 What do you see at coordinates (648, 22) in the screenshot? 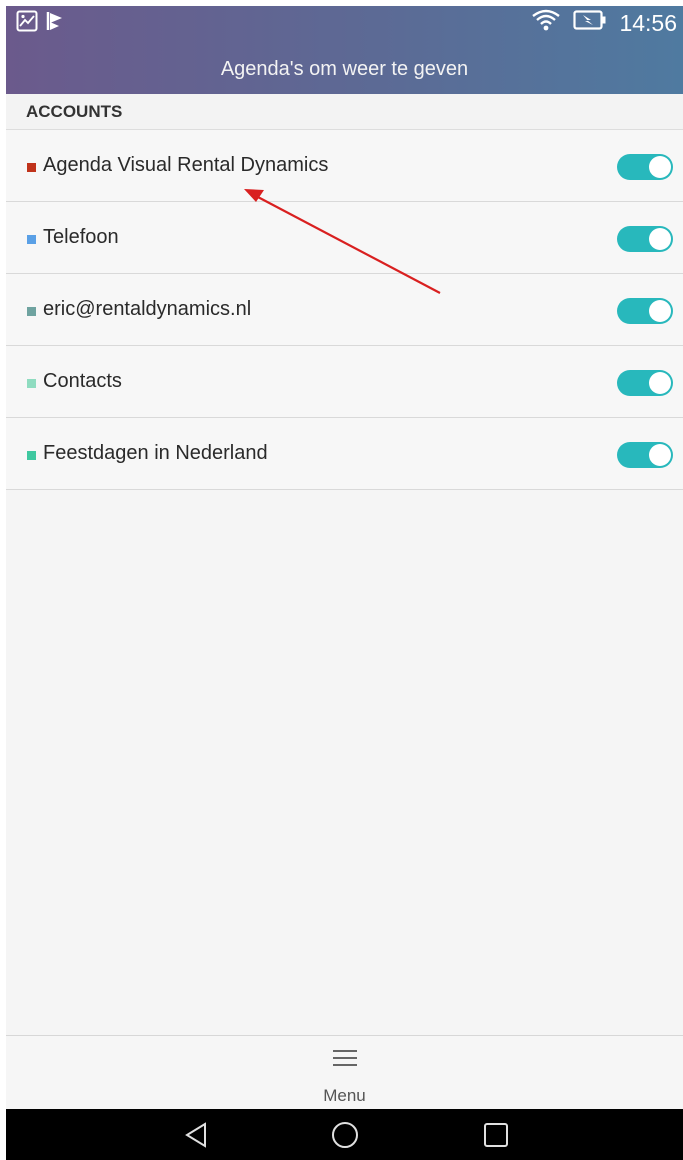
I see `status-time: 14:56` at bounding box center [648, 22].